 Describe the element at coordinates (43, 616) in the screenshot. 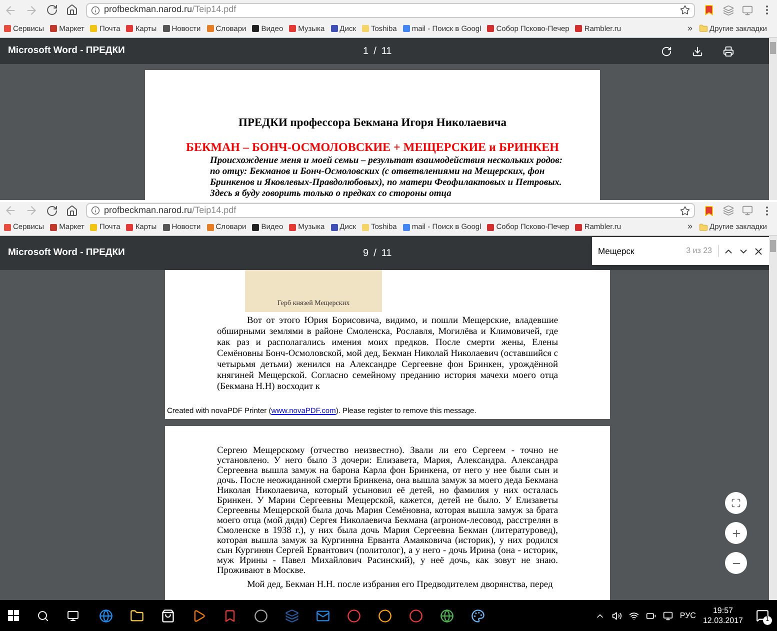

I see `search-icon` at that location.